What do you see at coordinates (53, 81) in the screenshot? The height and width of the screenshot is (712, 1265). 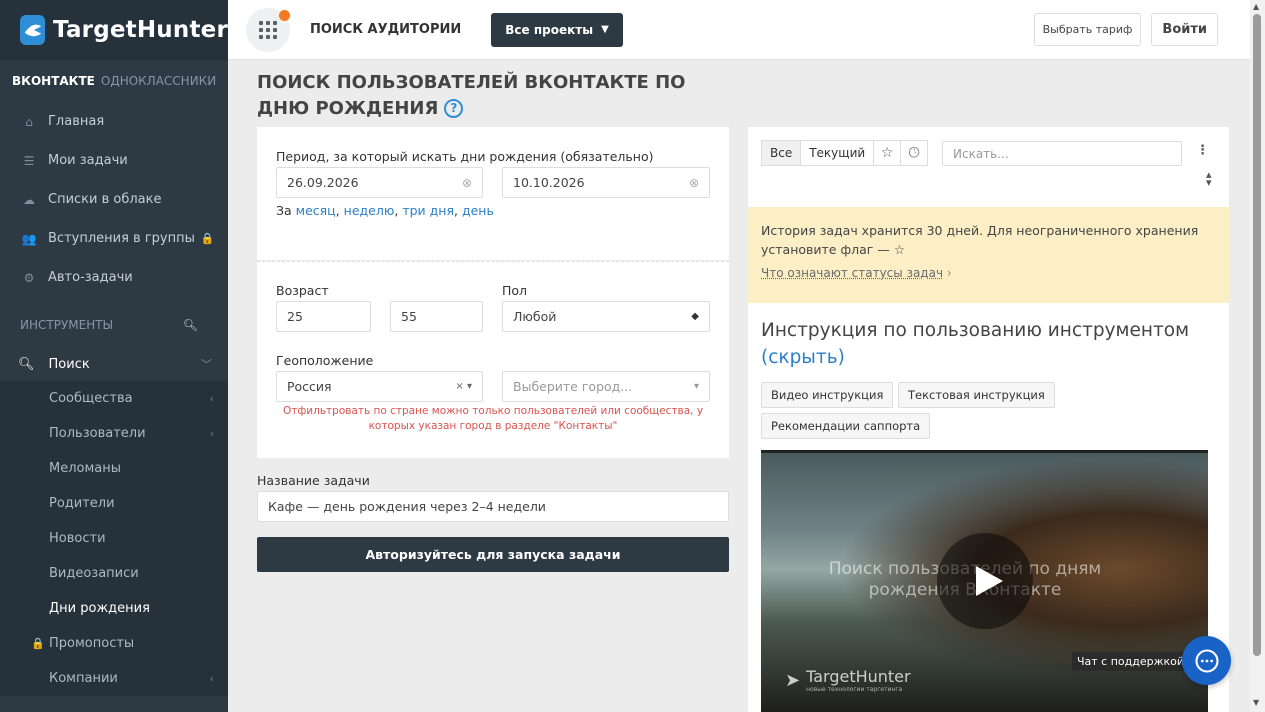 I see `network-vk: ВКОНТАКТЕ` at bounding box center [53, 81].